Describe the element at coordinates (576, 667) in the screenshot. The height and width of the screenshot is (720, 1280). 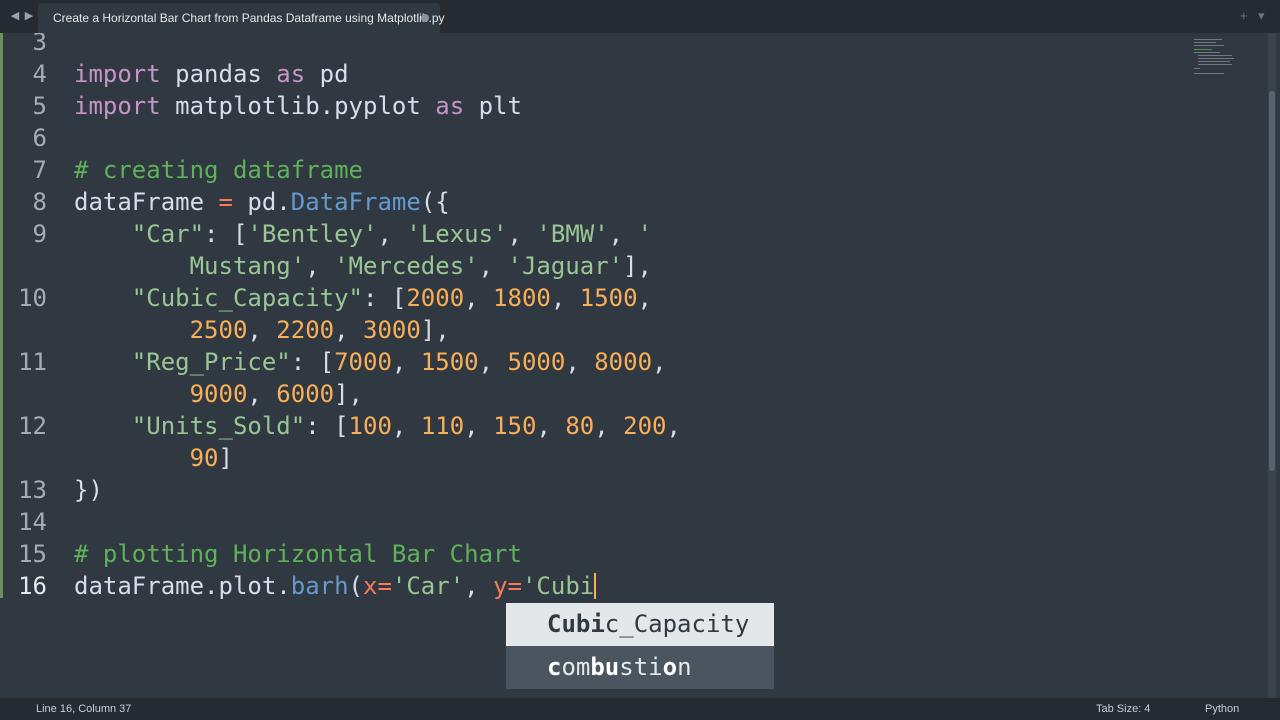
I see `autocomplete-rest-text: om` at that location.